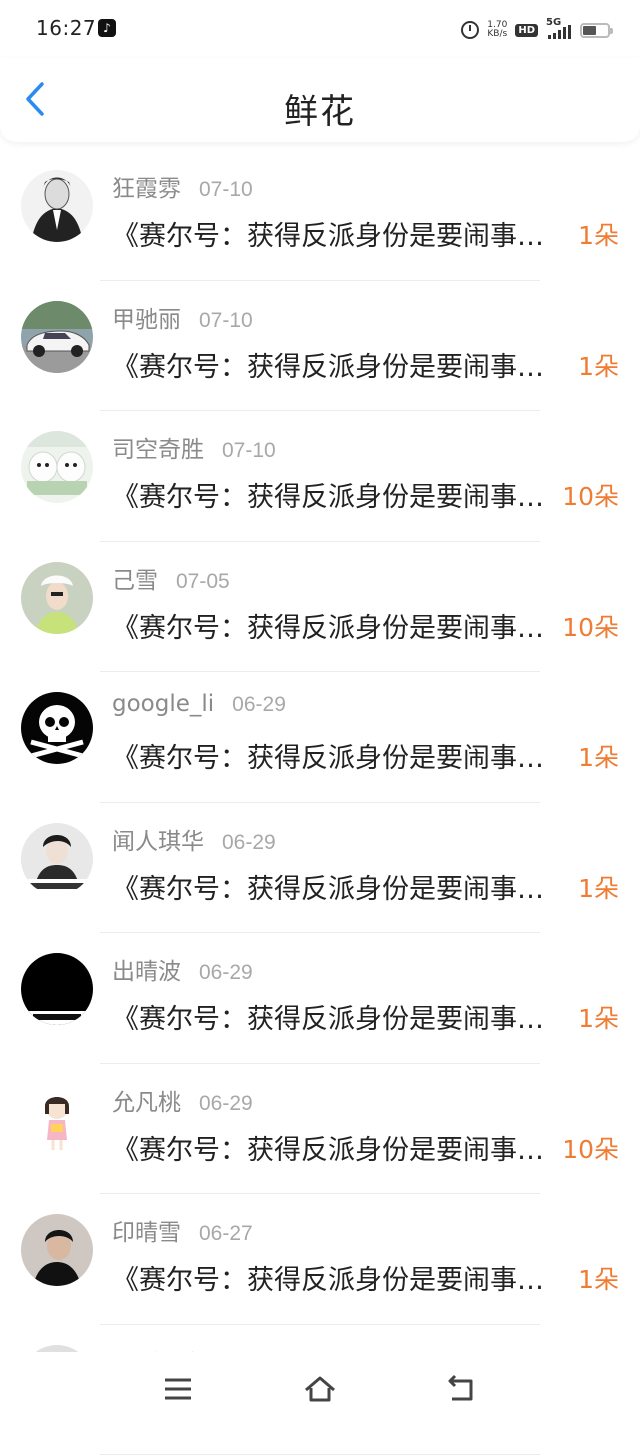 Image resolution: width=640 pixels, height=1455 pixels. I want to click on home-icon, so click(320, 1389).